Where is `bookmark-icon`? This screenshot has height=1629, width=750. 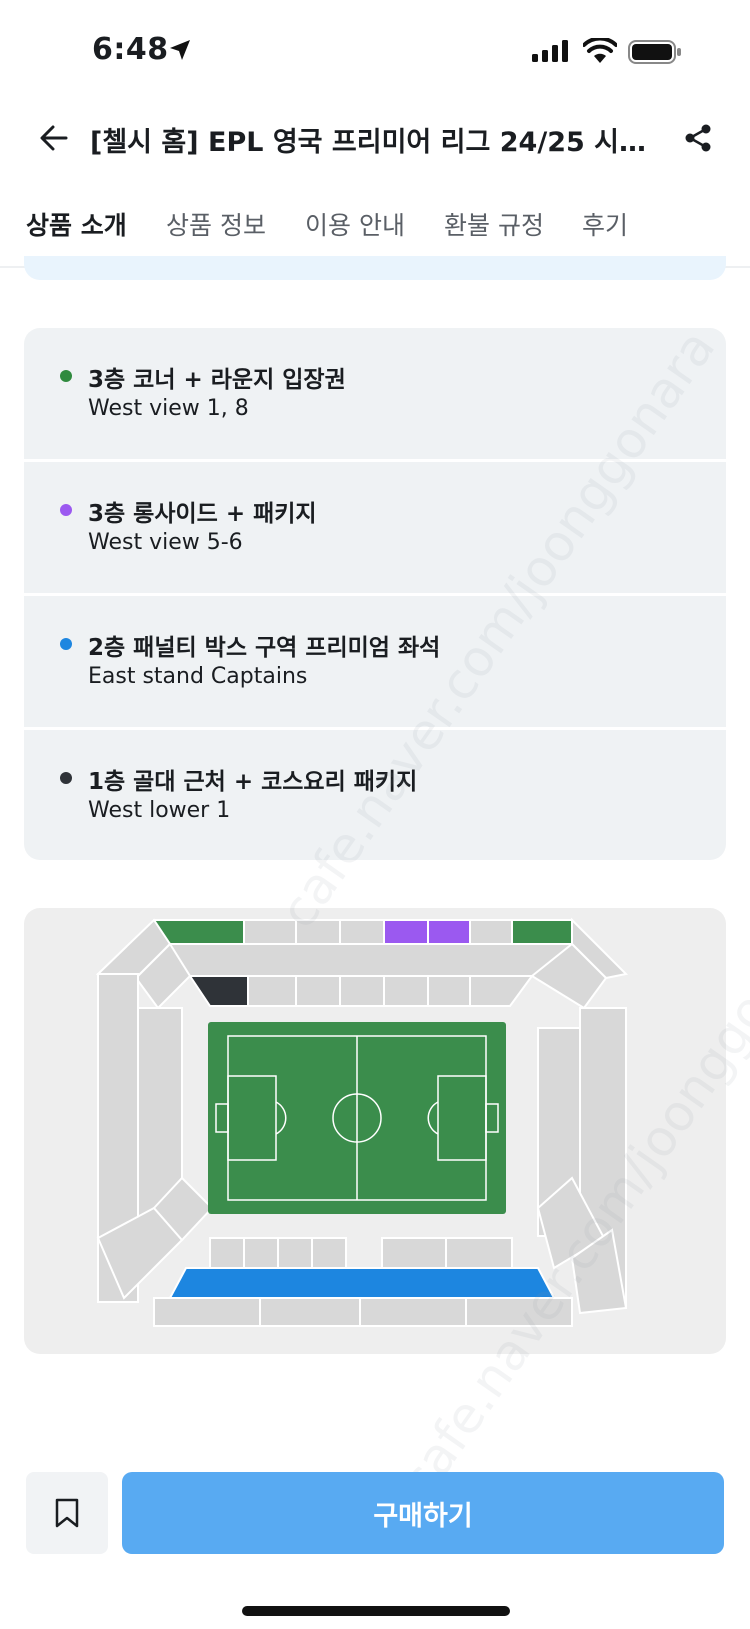 bookmark-icon is located at coordinates (67, 1513).